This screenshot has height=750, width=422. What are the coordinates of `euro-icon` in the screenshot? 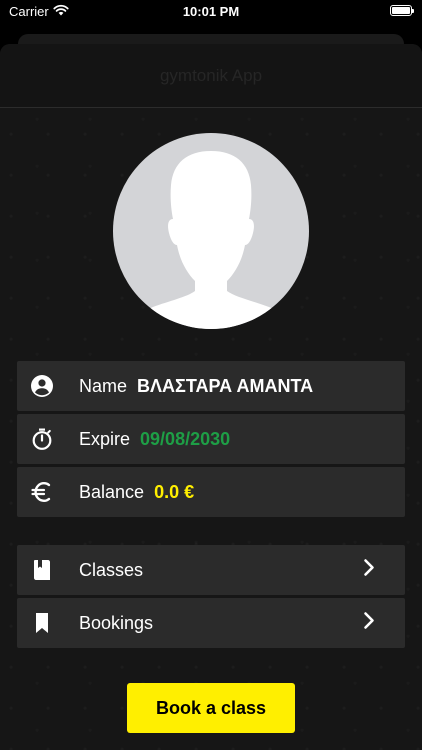 It's located at (42, 492).